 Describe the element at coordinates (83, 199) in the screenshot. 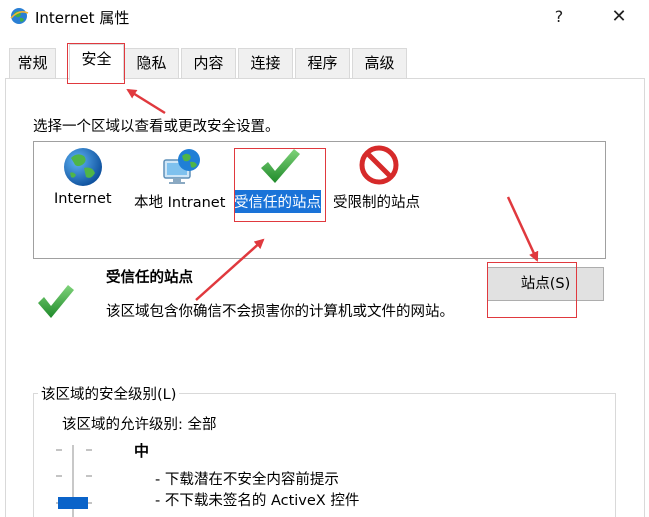

I see `zone-label-internet: Internet` at that location.